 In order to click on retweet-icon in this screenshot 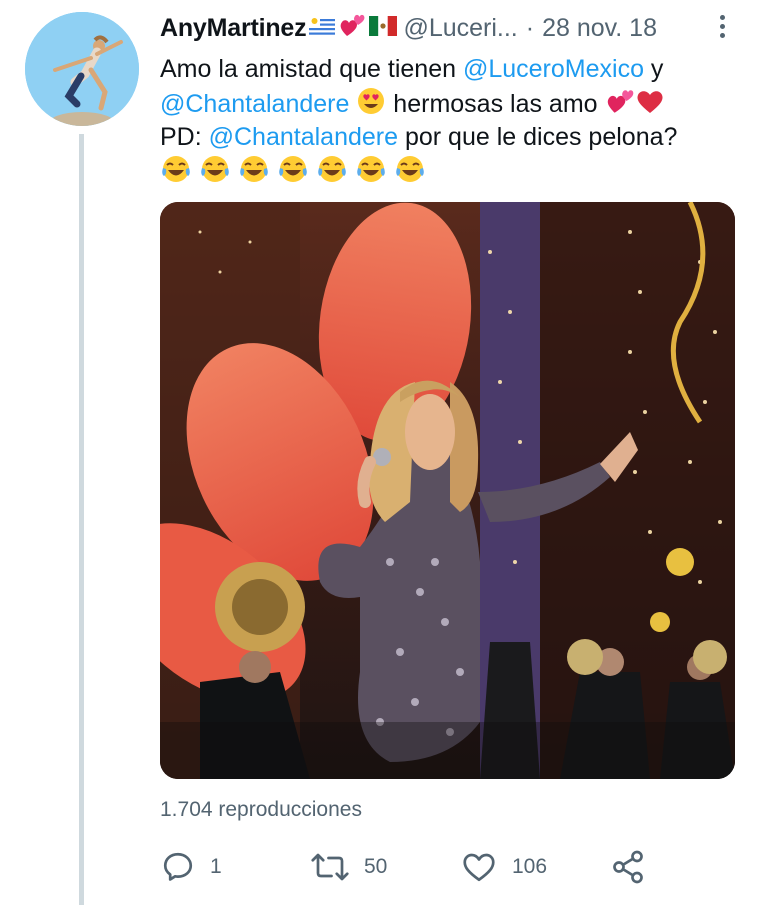, I will do `click(330, 867)`.